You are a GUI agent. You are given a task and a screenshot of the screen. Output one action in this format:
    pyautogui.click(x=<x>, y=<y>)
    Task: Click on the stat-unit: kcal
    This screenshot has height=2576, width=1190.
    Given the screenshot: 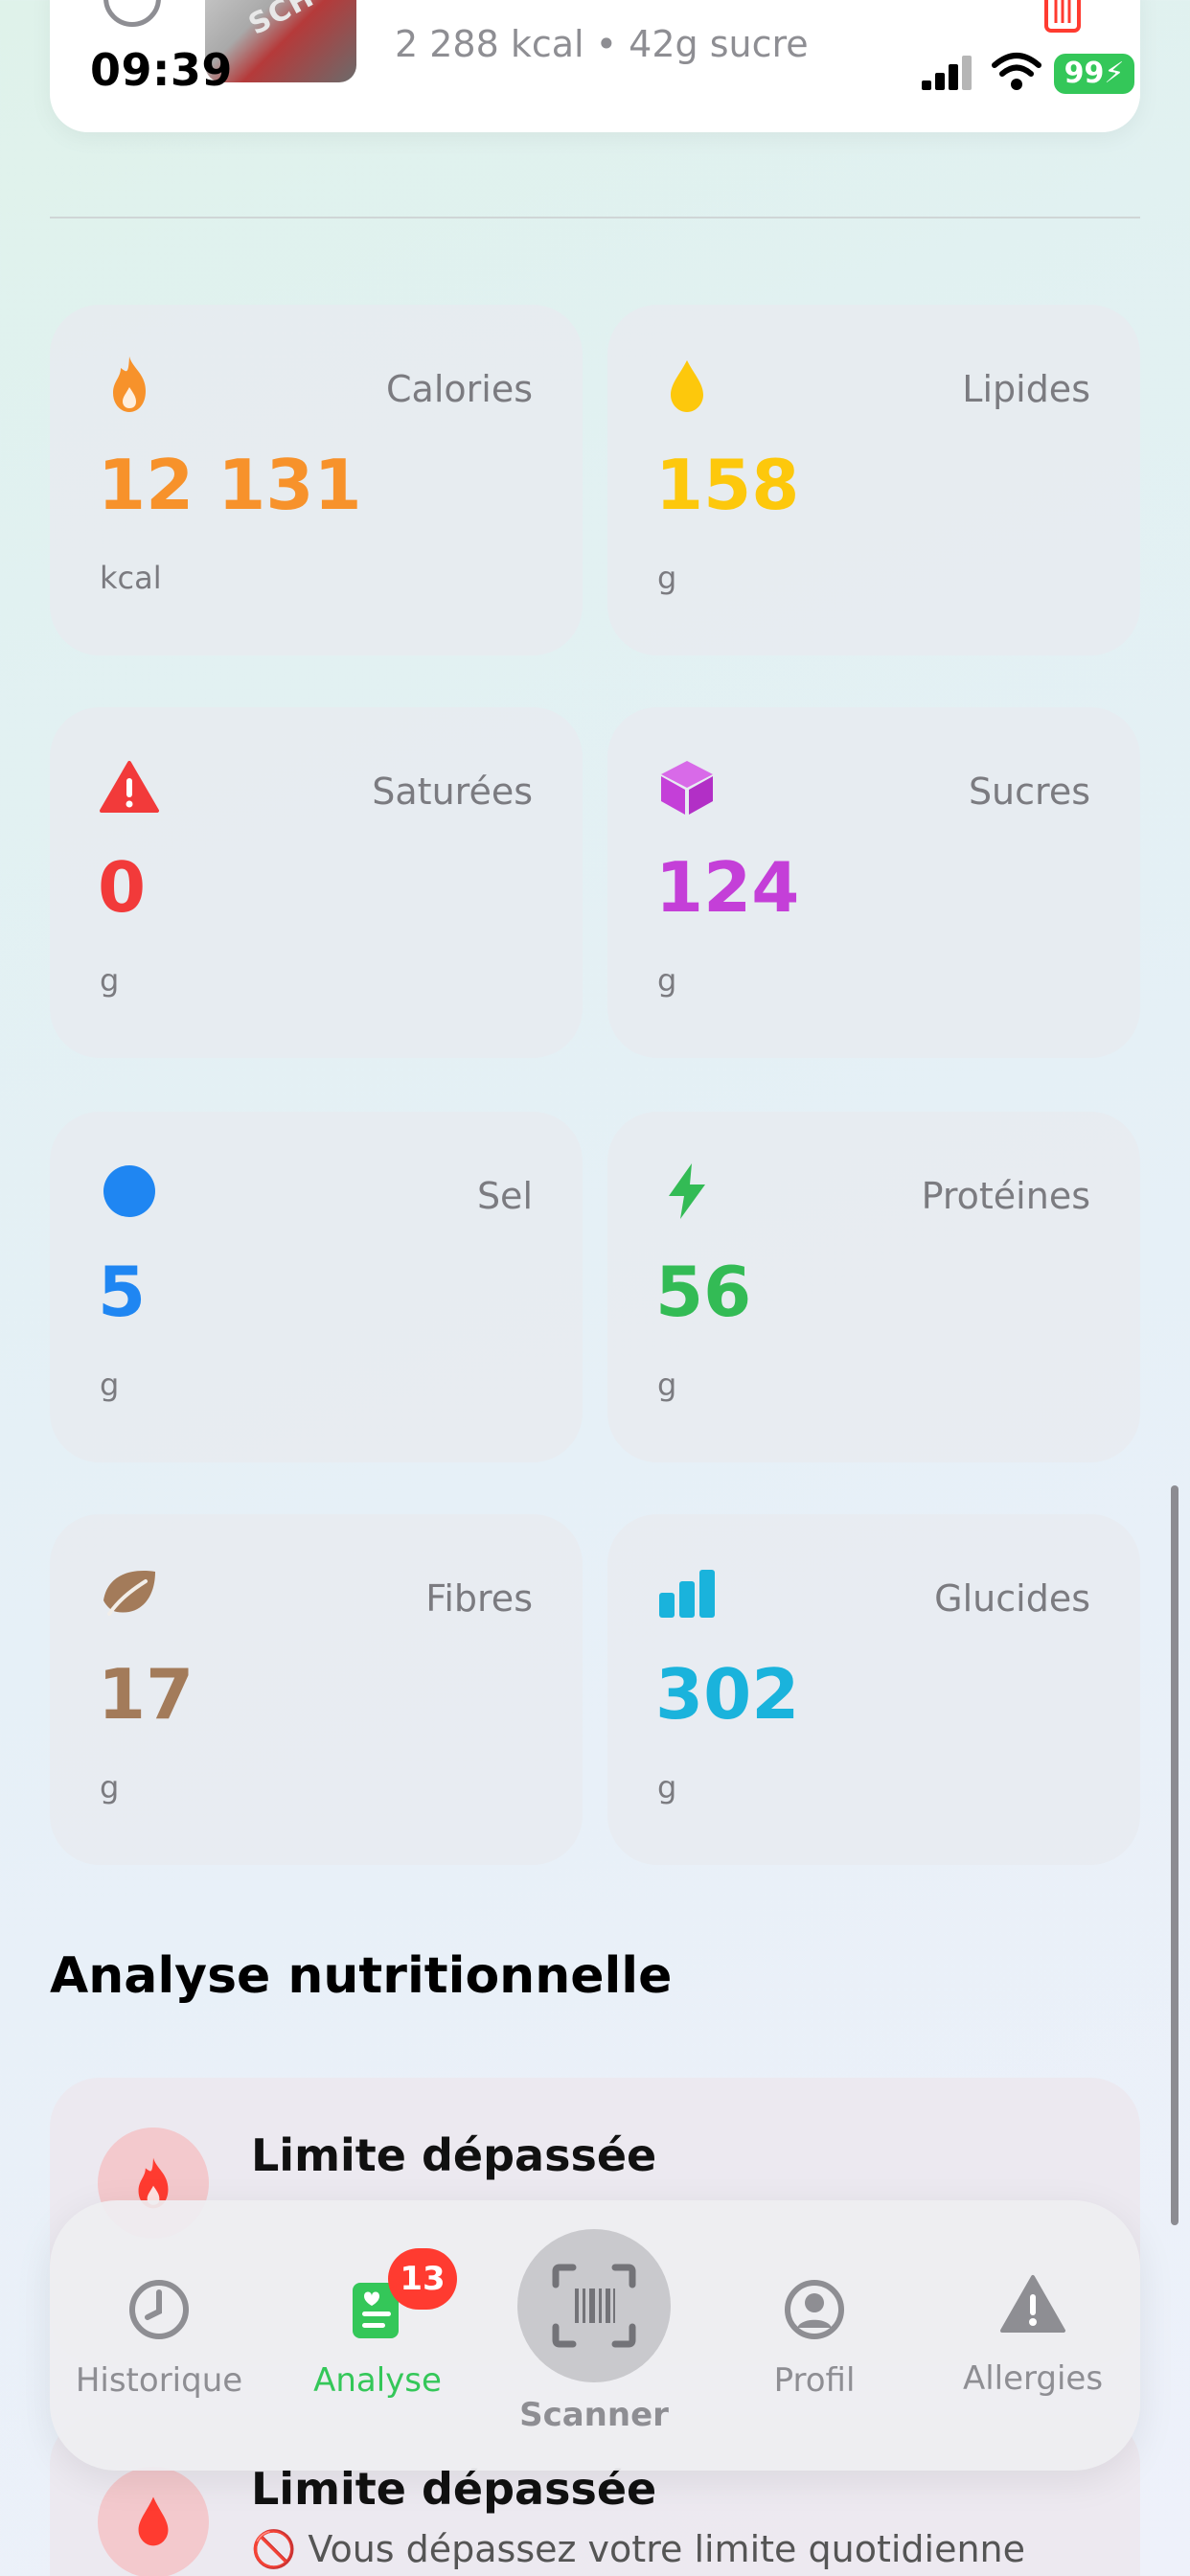 What is the action you would take?
    pyautogui.click(x=131, y=578)
    